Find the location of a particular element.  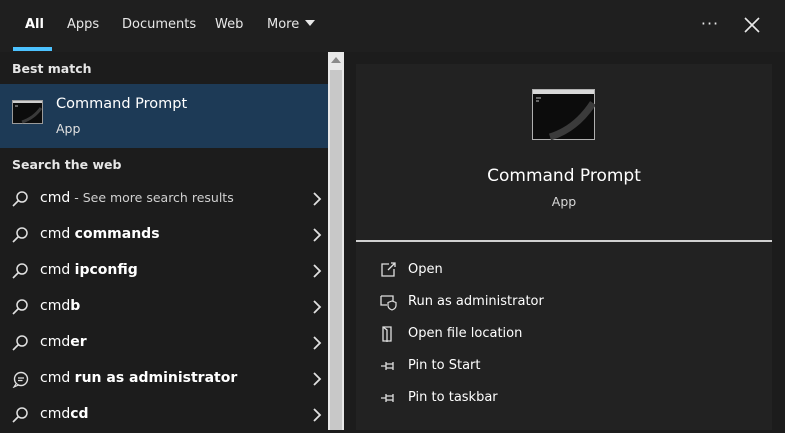

web-result-text: cmd ipconfig is located at coordinates (89, 270).